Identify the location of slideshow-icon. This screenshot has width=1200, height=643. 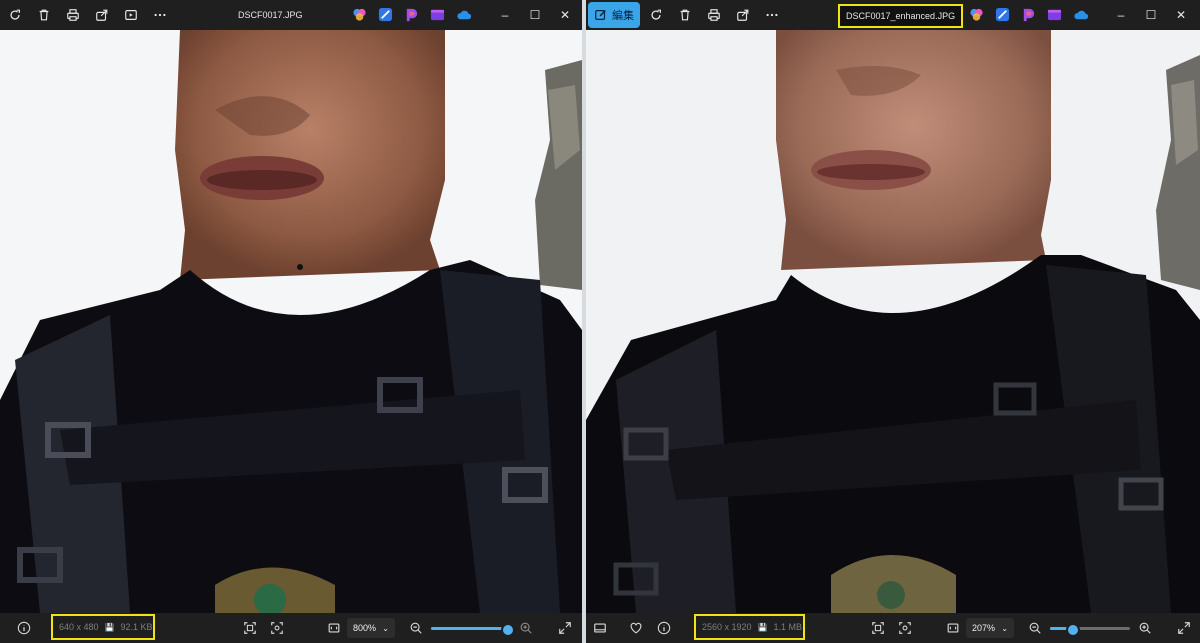
(130, 15).